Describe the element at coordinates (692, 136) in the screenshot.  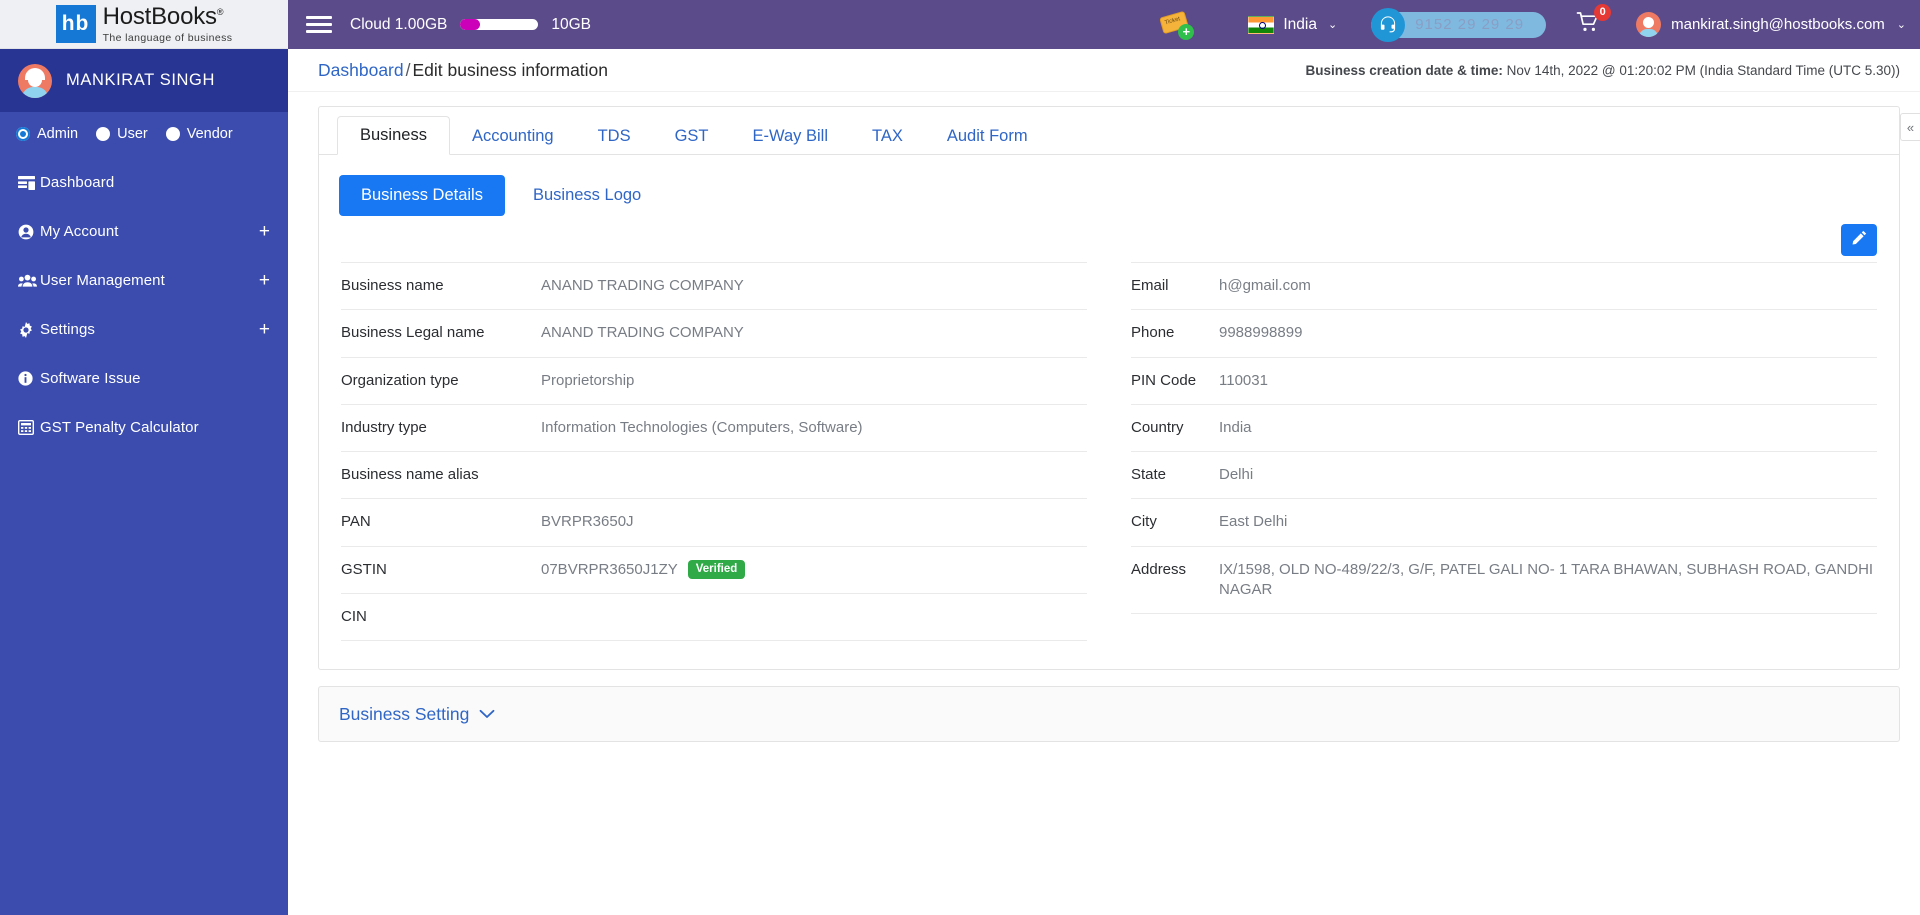
I see `tab-gst: GST` at that location.